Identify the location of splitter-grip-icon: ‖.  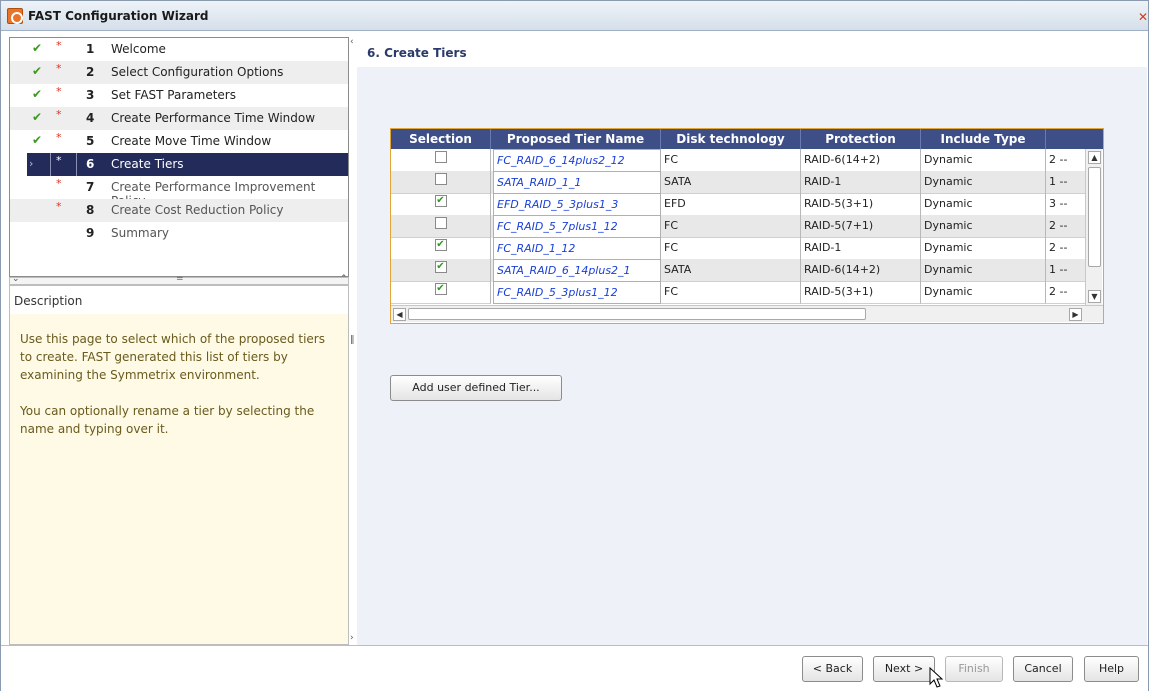
(352, 340).